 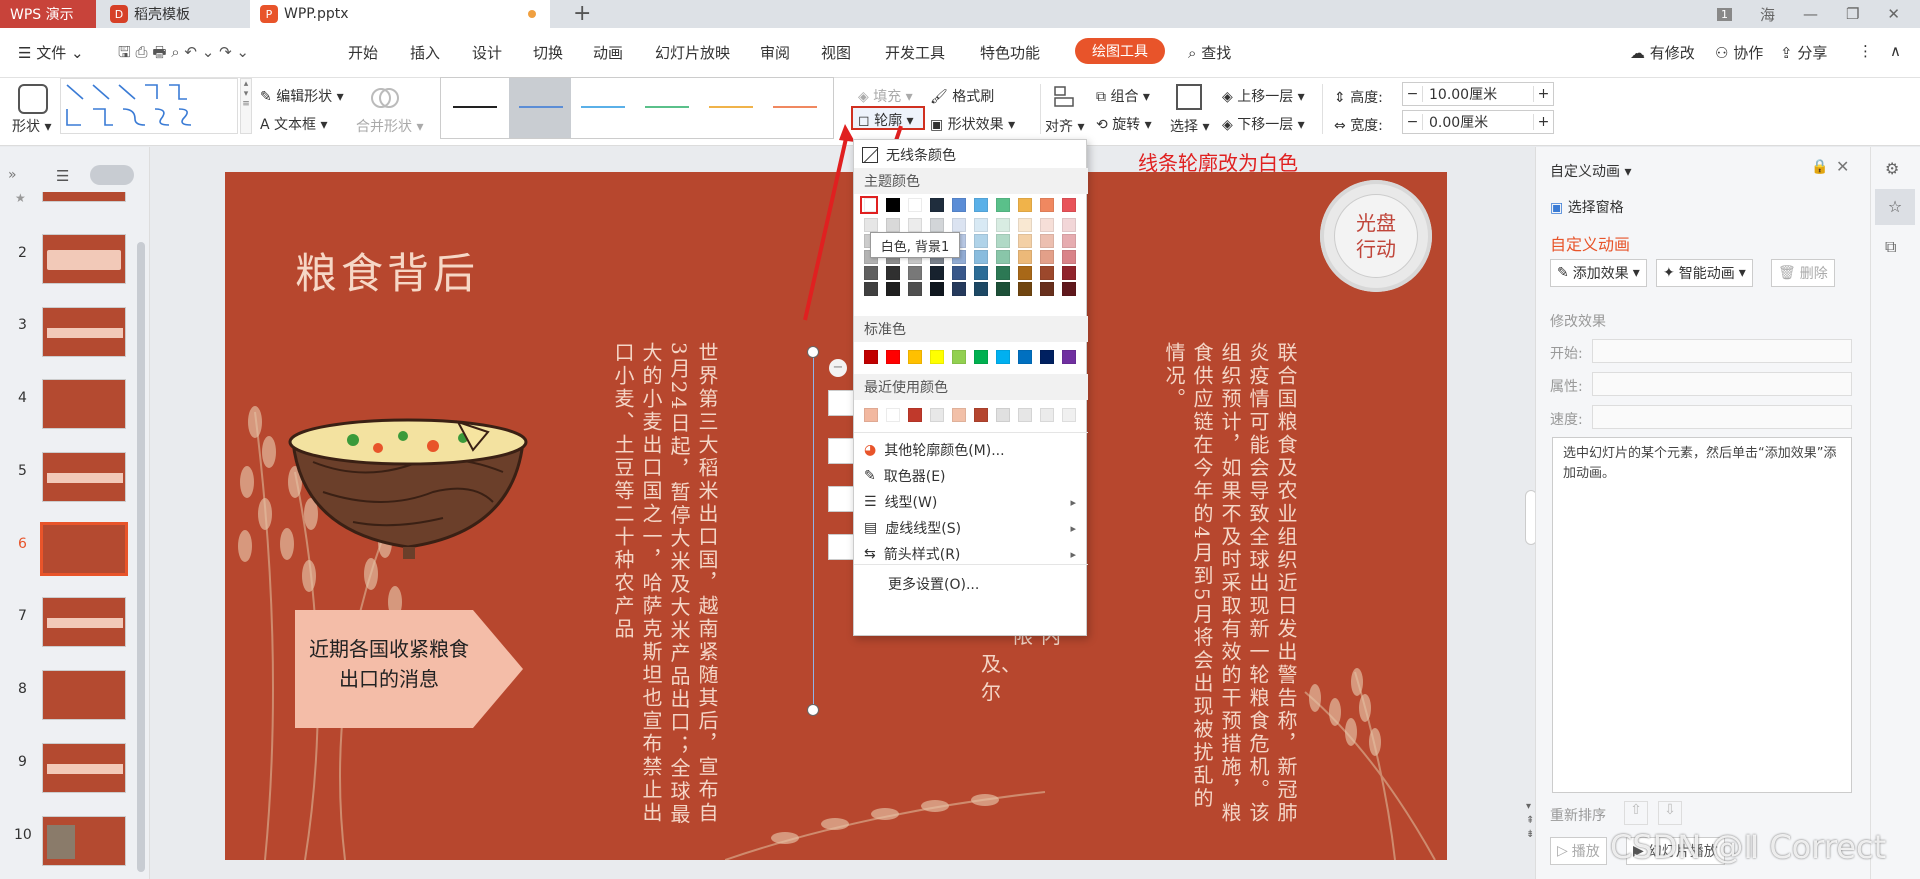 I want to click on menu-transition: 切换, so click(x=548, y=52).